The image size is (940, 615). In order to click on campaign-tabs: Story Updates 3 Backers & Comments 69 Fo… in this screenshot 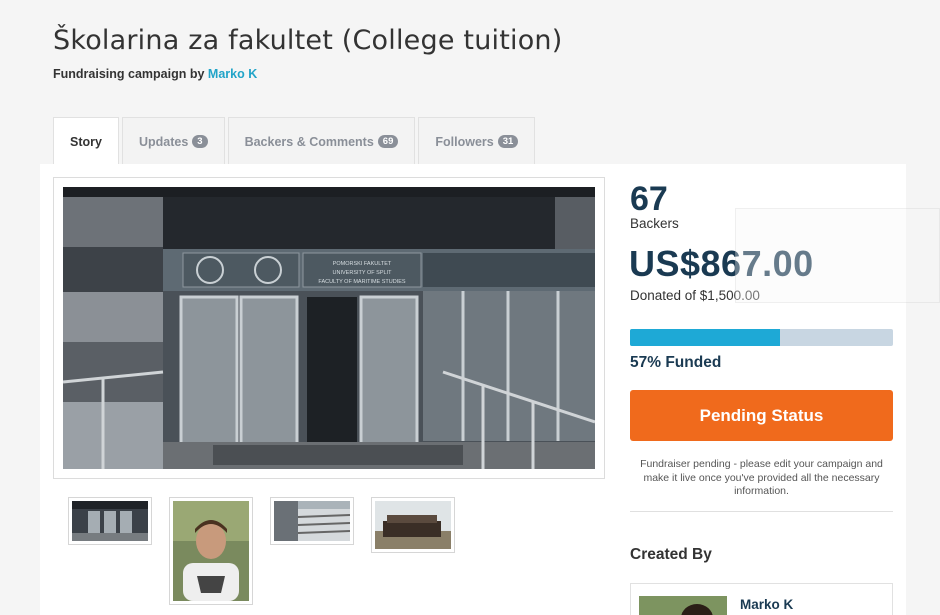, I will do `click(295, 141)`.